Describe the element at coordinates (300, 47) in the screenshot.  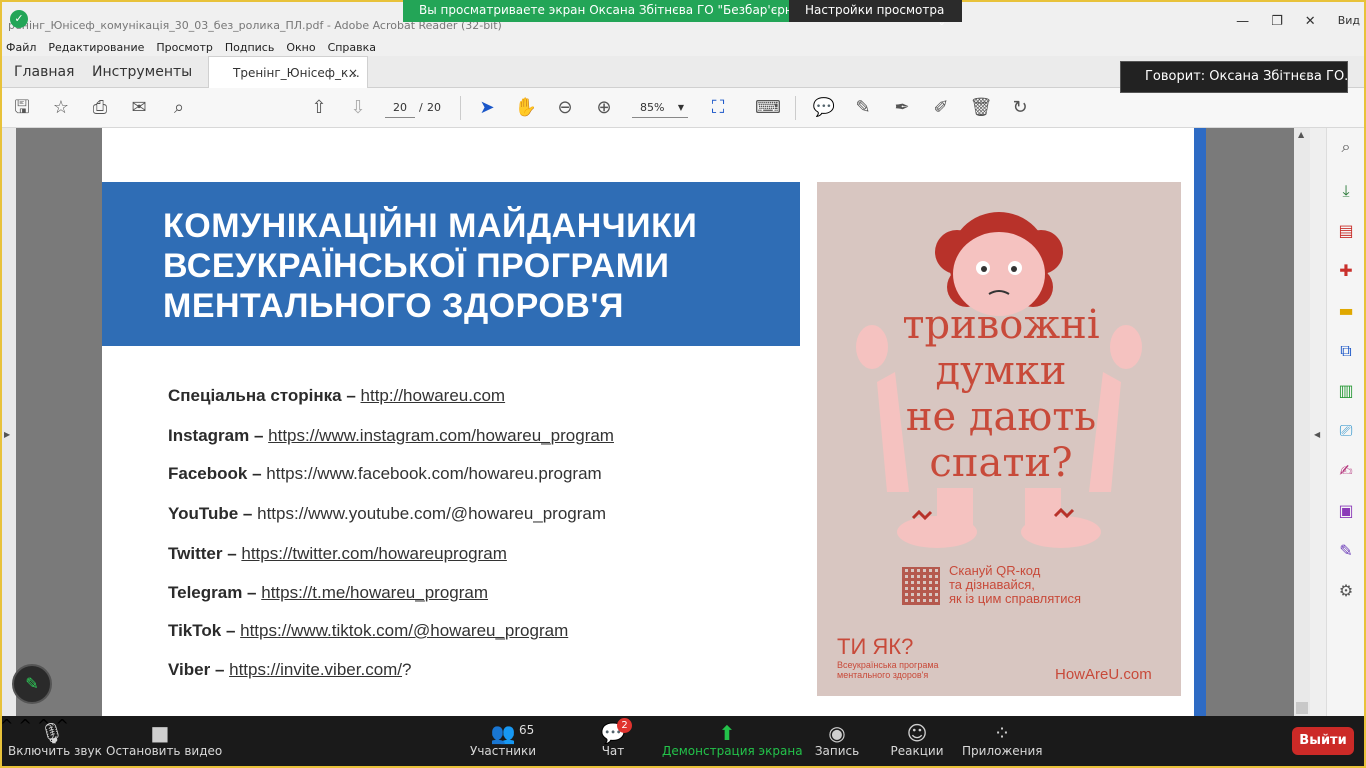
I see `menu-window: Окно` at that location.